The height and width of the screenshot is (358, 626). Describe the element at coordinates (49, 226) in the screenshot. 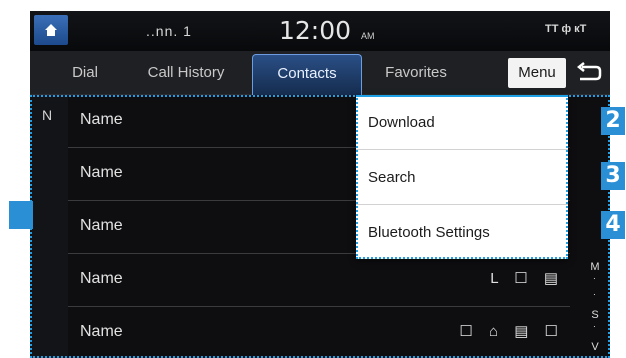

I see `index-column` at that location.